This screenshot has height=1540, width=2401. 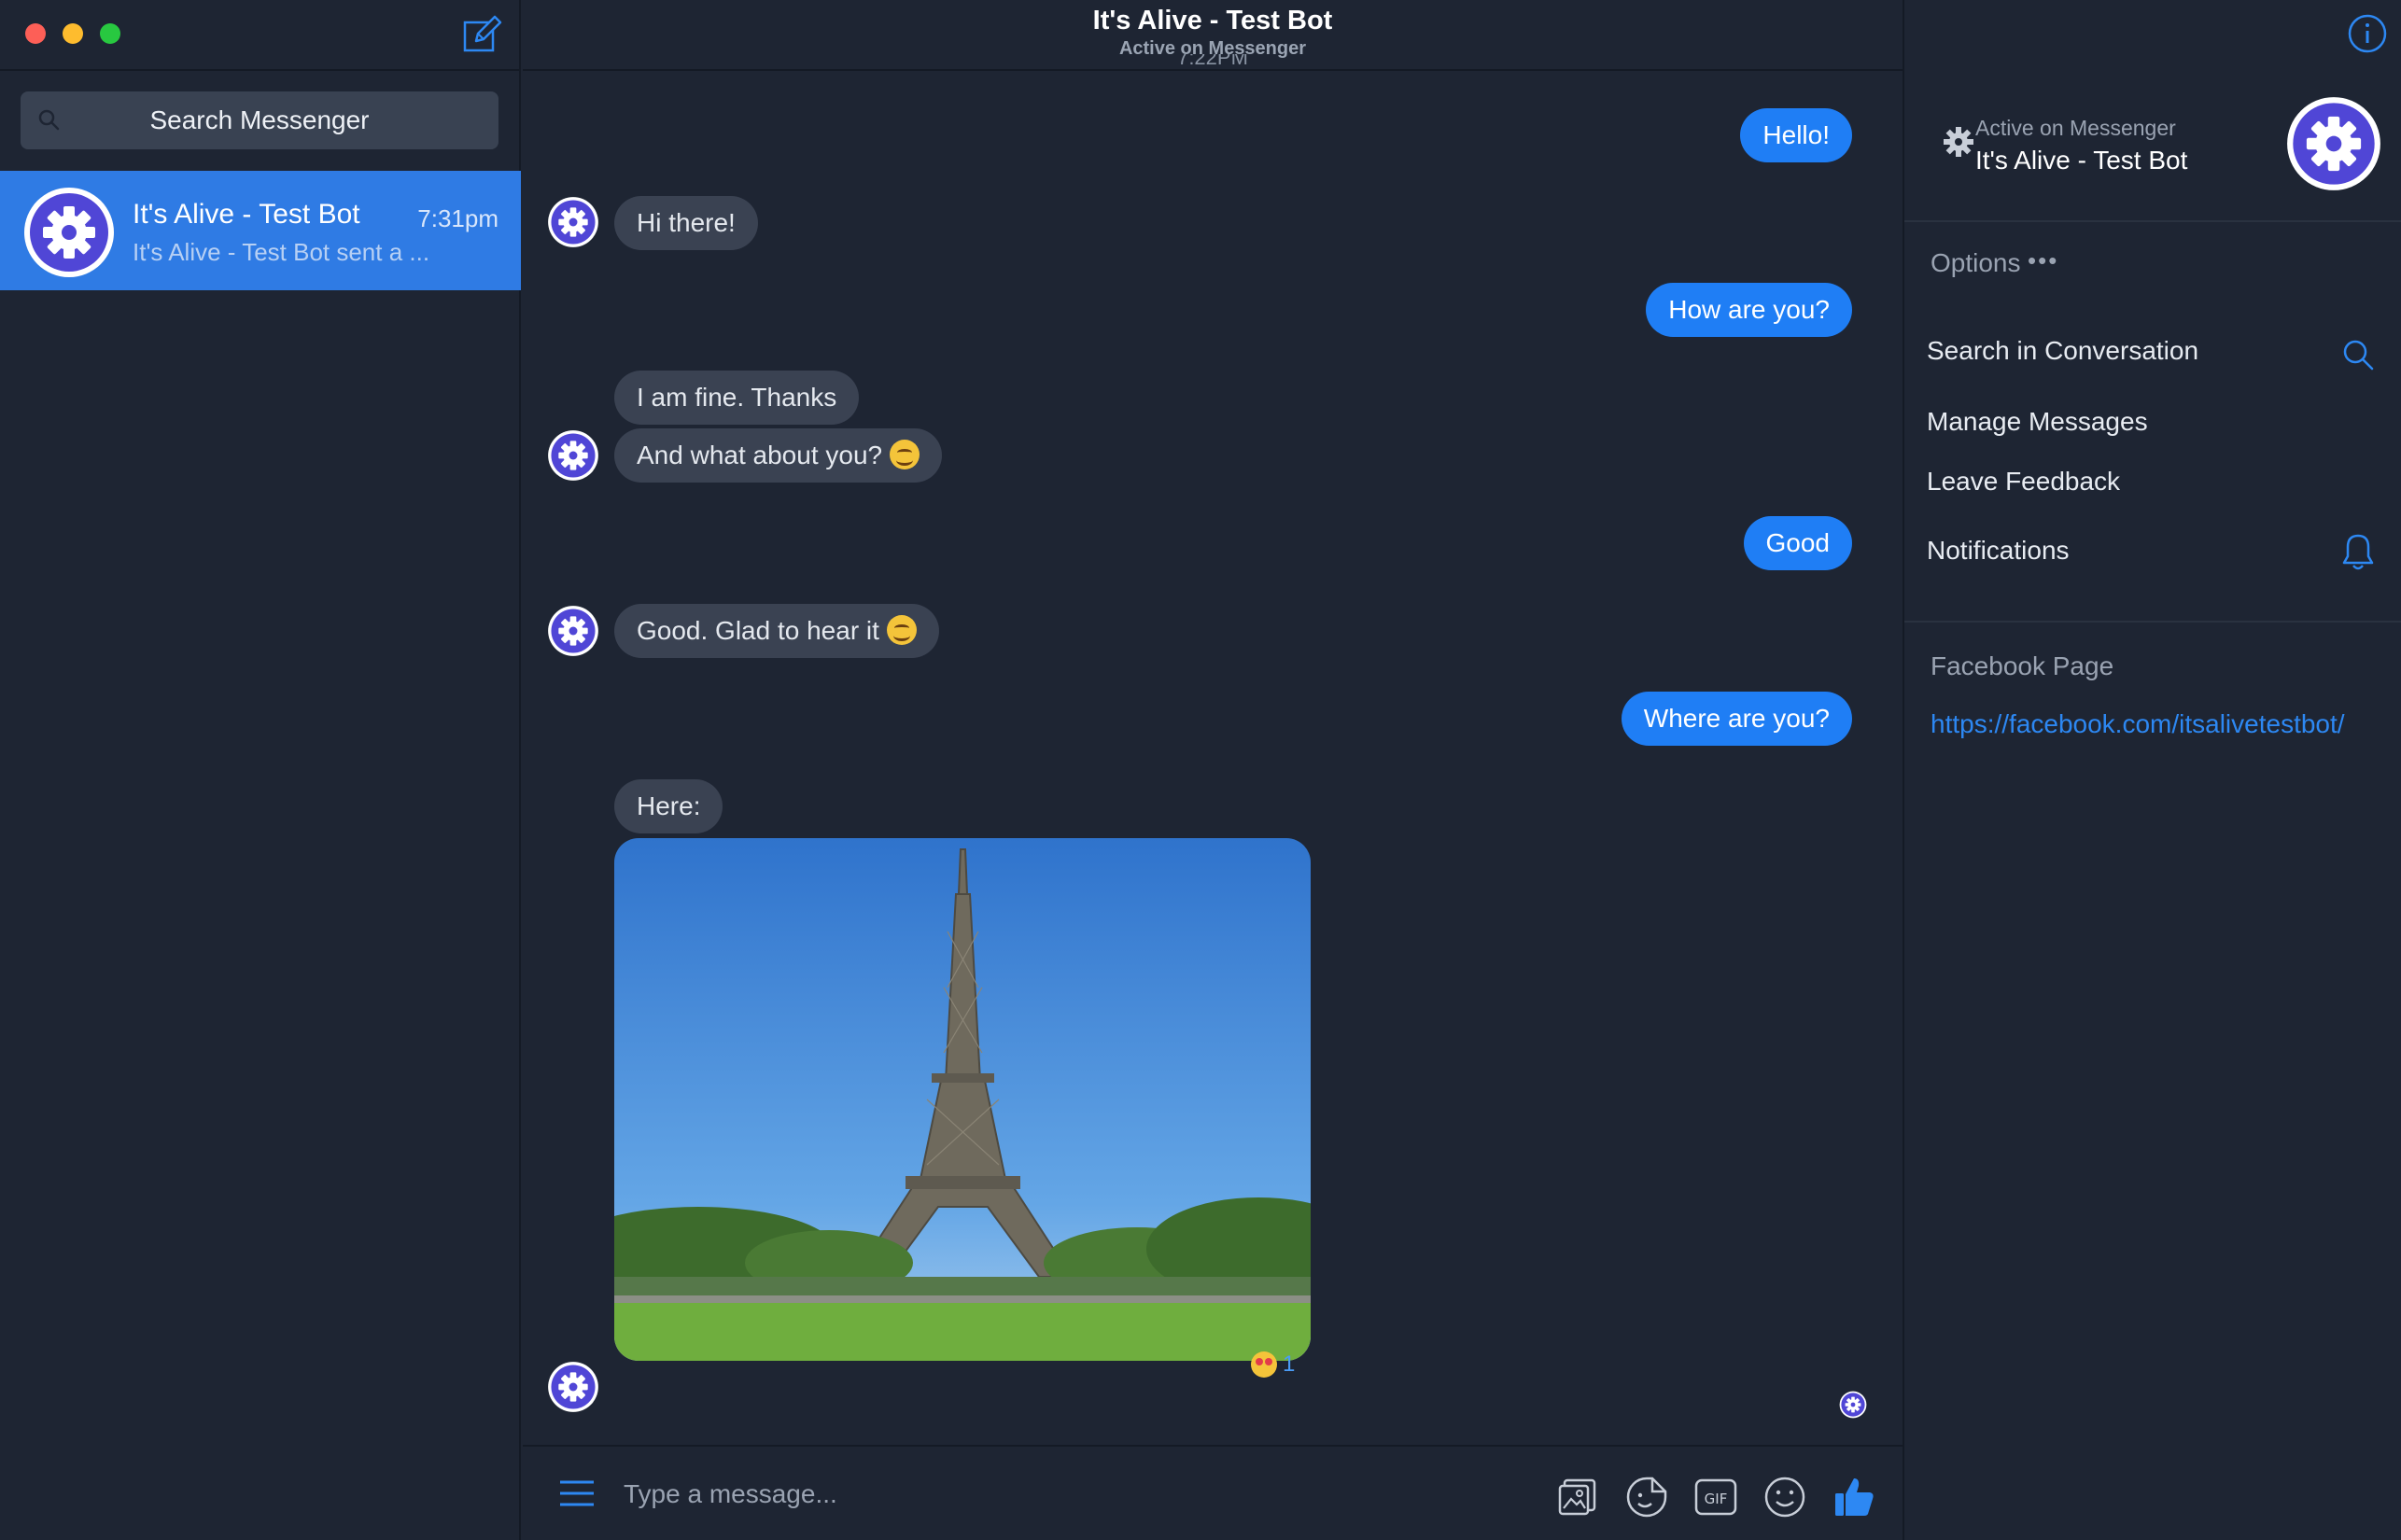 What do you see at coordinates (758, 630) in the screenshot?
I see `message-text: Good. Glad to hear it` at bounding box center [758, 630].